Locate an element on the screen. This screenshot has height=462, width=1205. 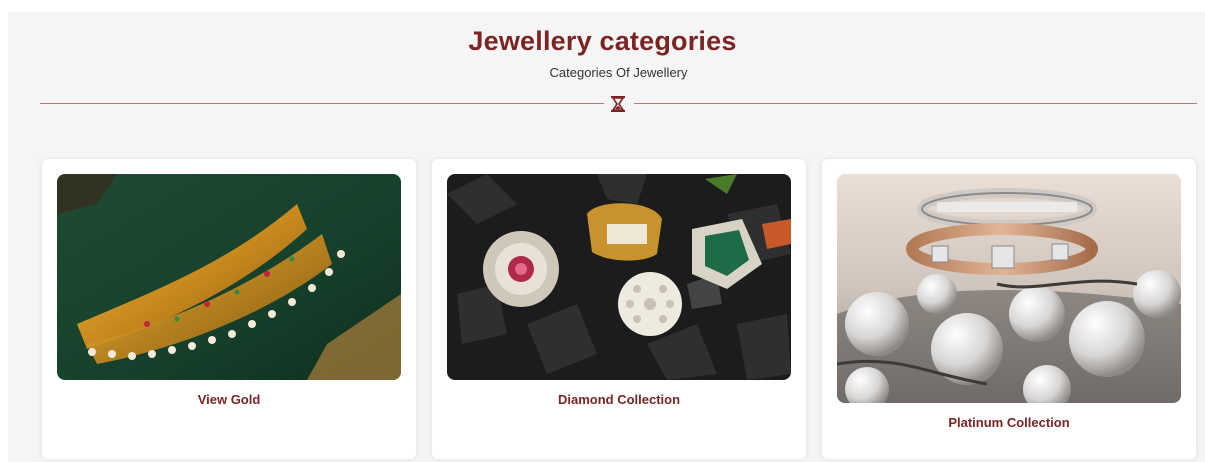
section-subtitle: Categories Of Jewellery is located at coordinates (618, 72).